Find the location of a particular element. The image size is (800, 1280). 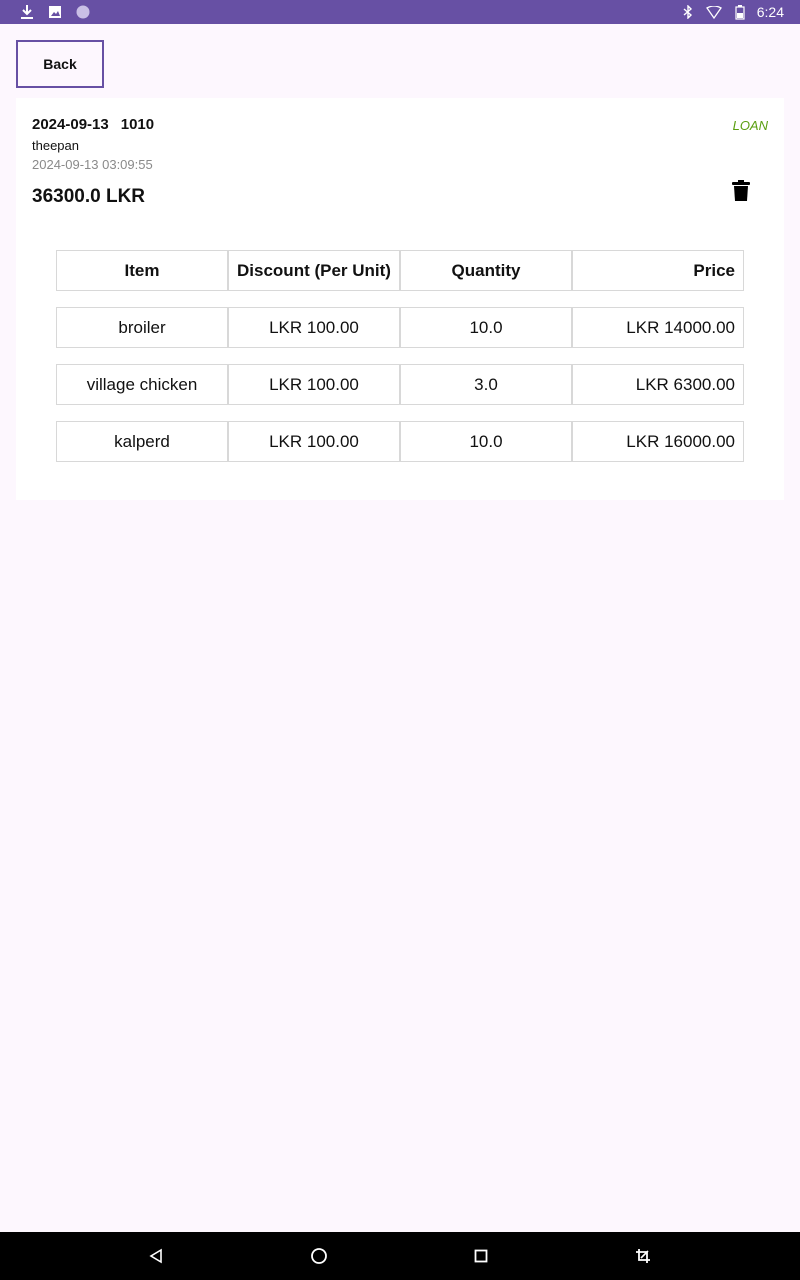

item-price: LKR 16000.00 is located at coordinates (658, 441).